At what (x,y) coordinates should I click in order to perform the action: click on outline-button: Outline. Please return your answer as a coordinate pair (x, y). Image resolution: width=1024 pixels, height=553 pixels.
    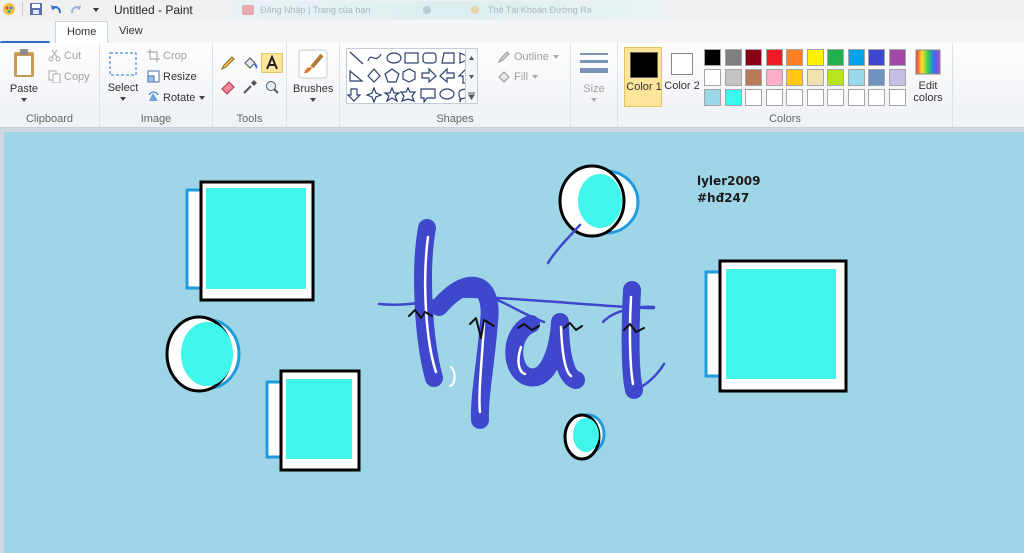
    Looking at the image, I should click on (528, 57).